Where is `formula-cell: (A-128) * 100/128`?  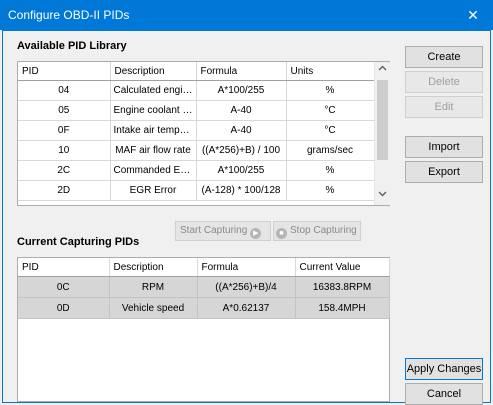 formula-cell: (A-128) * 100/128 is located at coordinates (241, 190).